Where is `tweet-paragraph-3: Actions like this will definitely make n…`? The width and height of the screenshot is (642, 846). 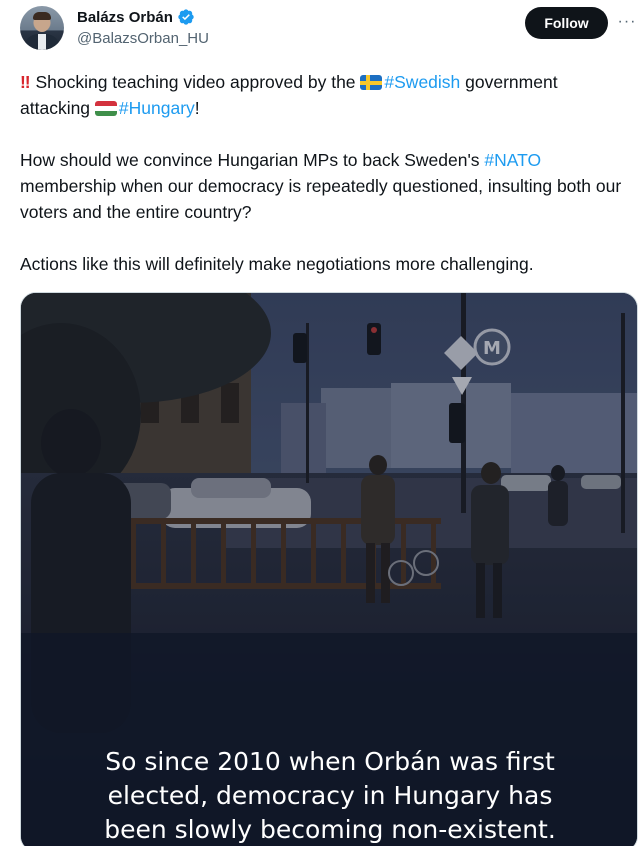
tweet-paragraph-3: Actions like this will definitely make n… is located at coordinates (277, 264).